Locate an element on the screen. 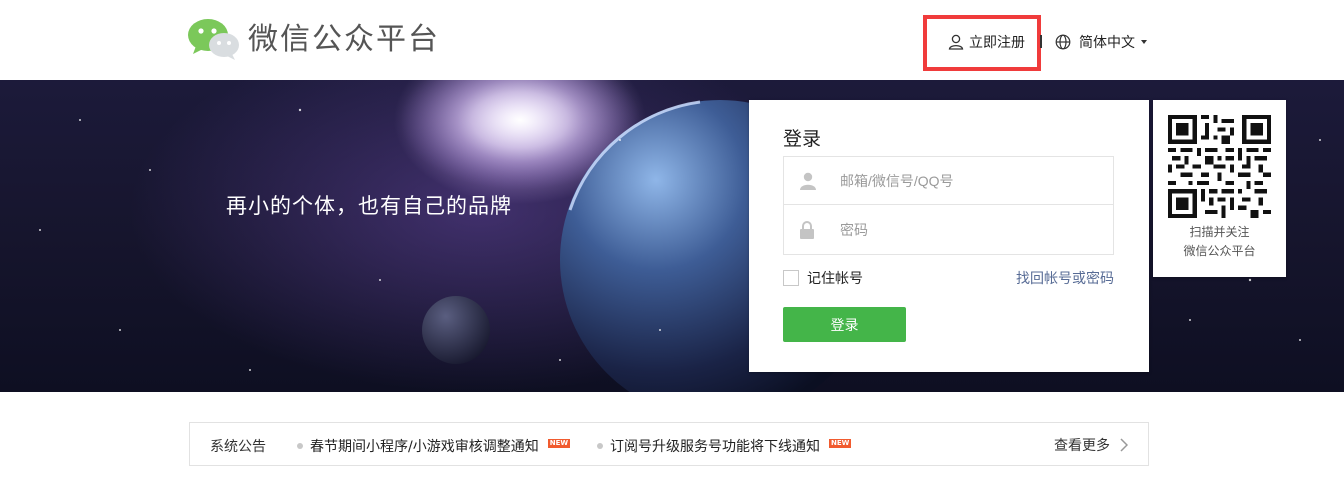 The image size is (1344, 501). view-more-link: 查看更多 is located at coordinates (1091, 445).